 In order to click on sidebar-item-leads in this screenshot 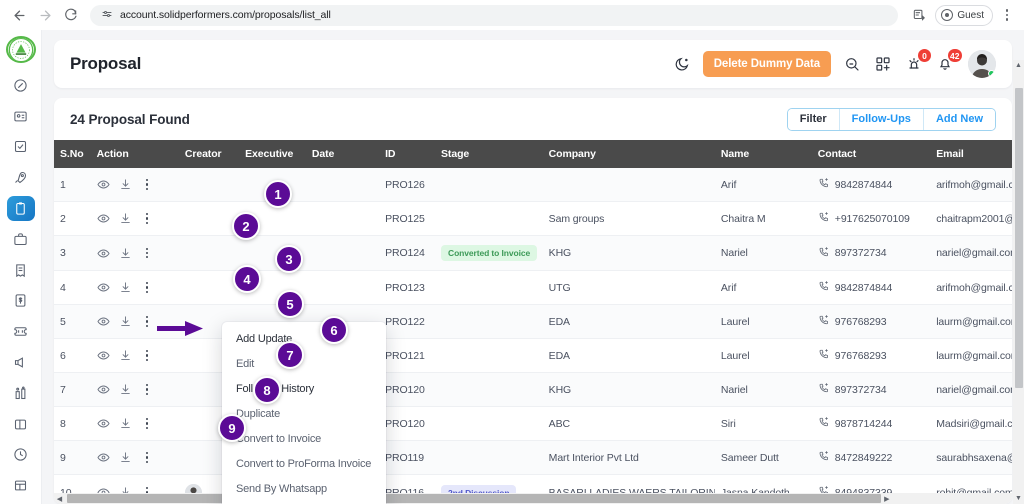, I will do `click(21, 177)`.